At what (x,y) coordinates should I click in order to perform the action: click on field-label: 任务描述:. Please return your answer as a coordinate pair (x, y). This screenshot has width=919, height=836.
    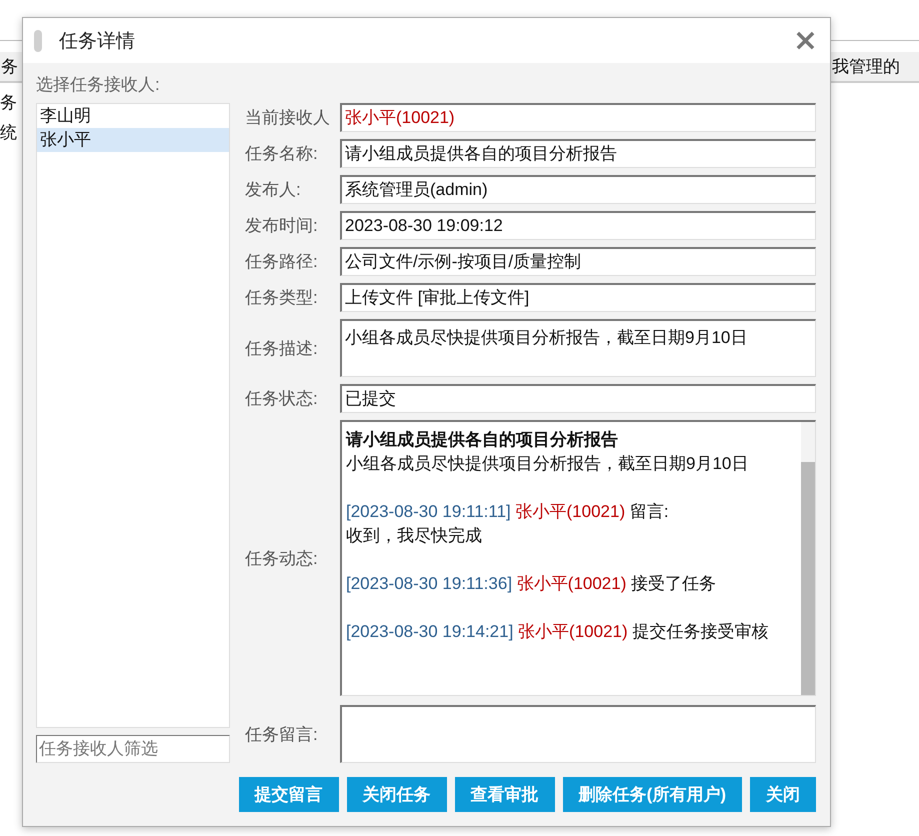
    Looking at the image, I should click on (282, 349).